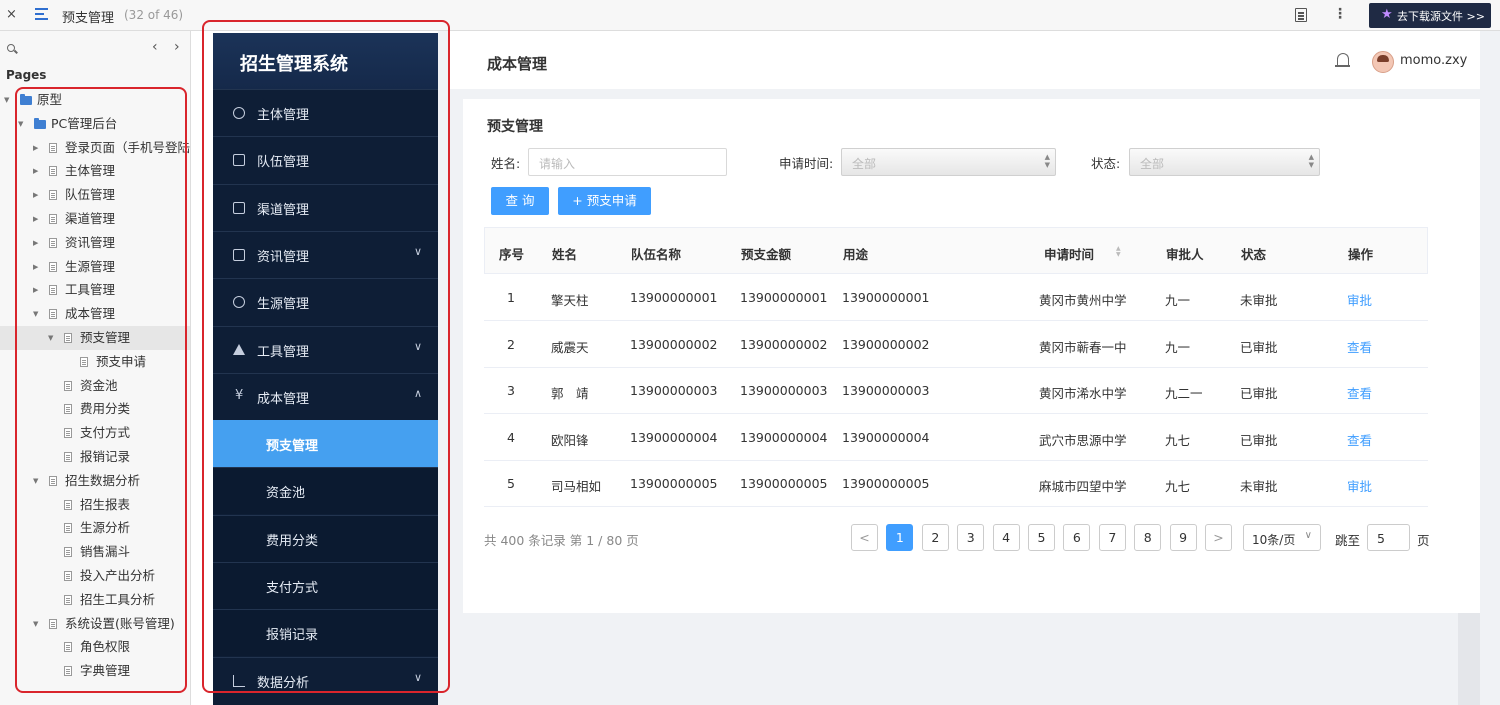 The image size is (1500, 705). What do you see at coordinates (325, 301) in the screenshot?
I see `sidebar-item: 生源管理` at bounding box center [325, 301].